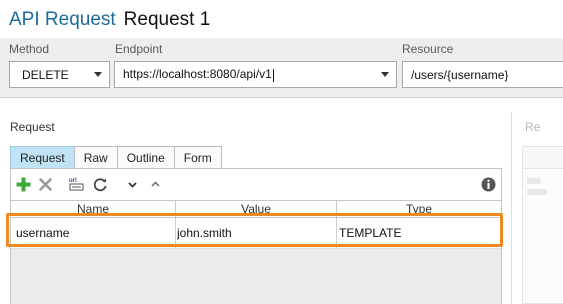  I want to click on svg-text: url, so click(73, 181).